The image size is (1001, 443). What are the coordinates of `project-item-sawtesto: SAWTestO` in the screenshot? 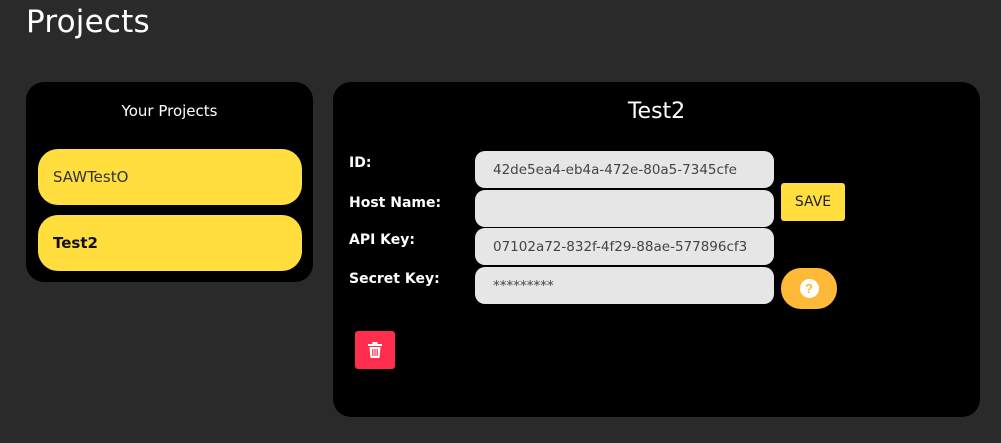 It's located at (170, 177).